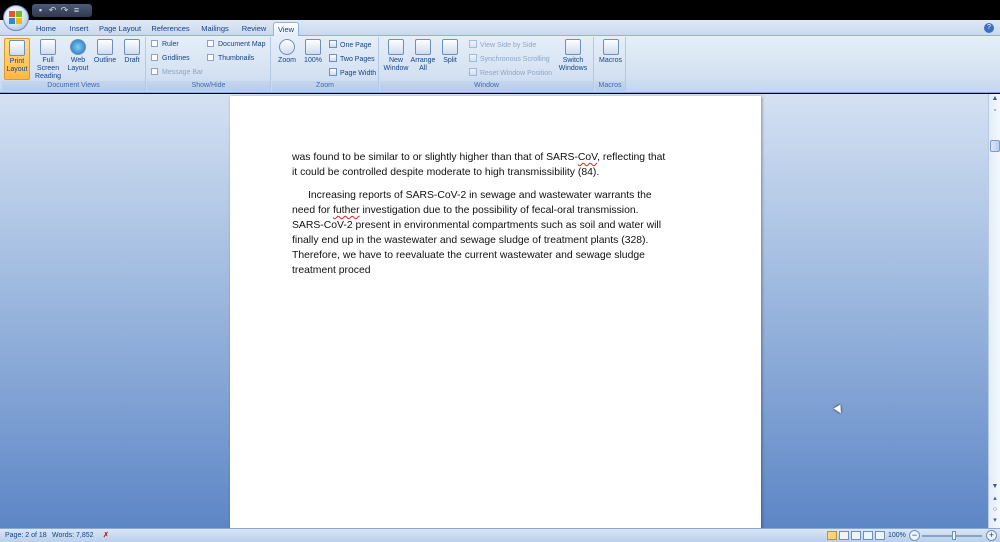 This screenshot has height=542, width=1000. Describe the element at coordinates (79, 29) in the screenshot. I see `tab-insert: Insert` at that location.